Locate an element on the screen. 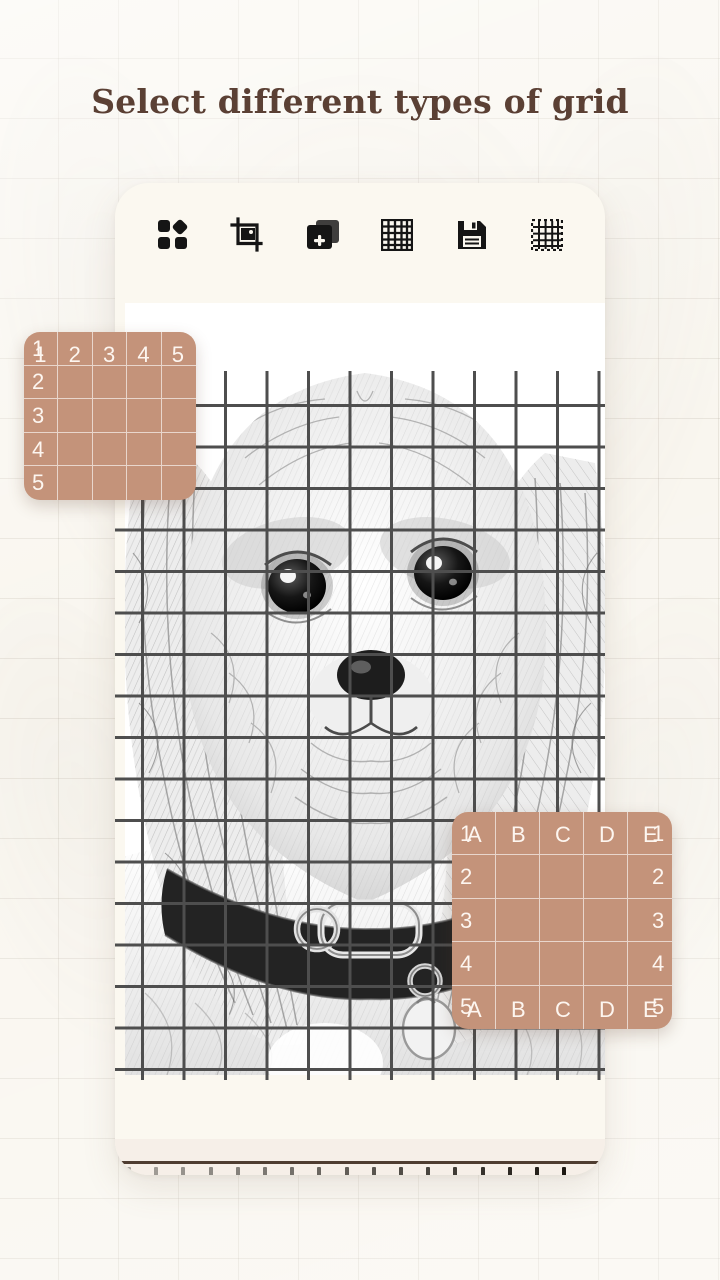 This screenshot has width=720, height=1280. shapes-grid-icon-button is located at coordinates (173, 235).